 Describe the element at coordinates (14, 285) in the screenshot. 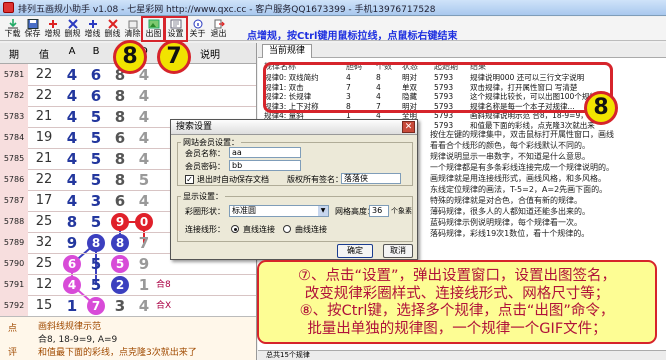

I see `period-cell: 5791` at that location.